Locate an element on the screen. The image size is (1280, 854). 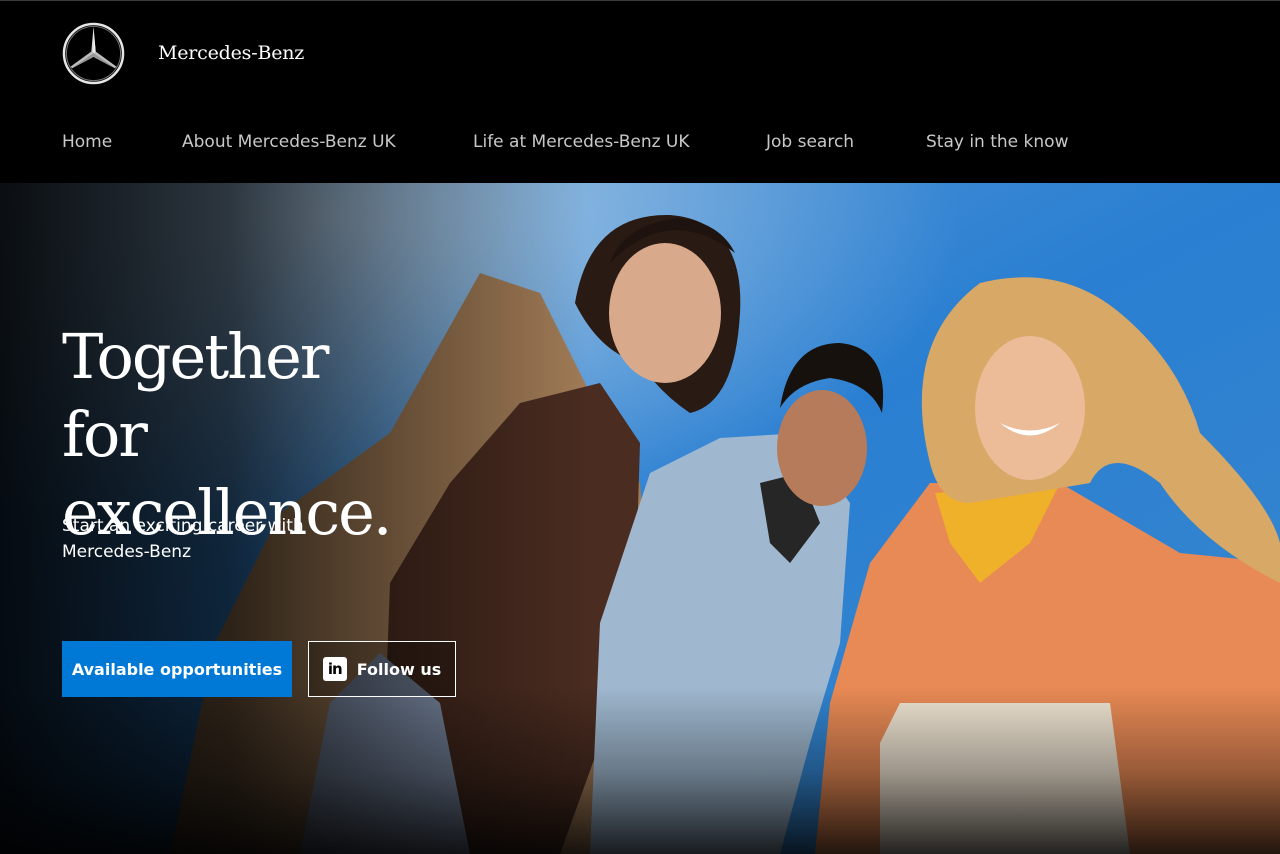
nav-item-life: Life at Mercedes-Benz UK is located at coordinates (581, 142).